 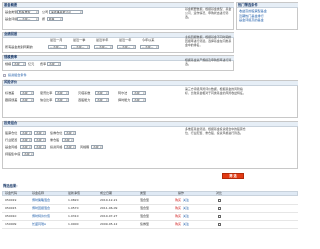 I want to click on perf-6m-select: —不限—, so click(x=103, y=46).